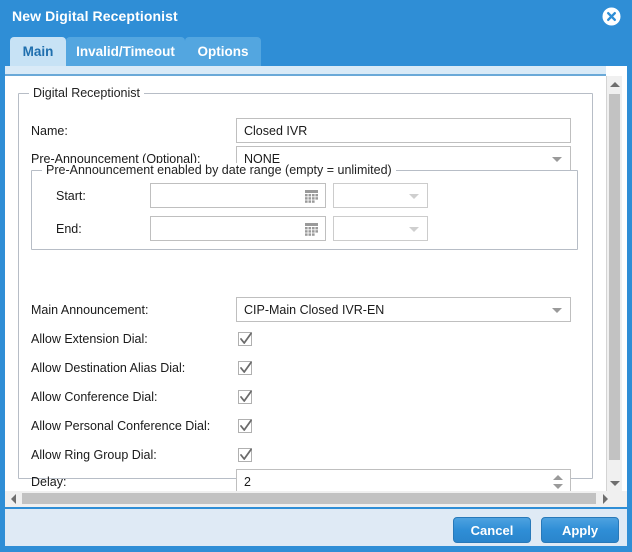 The height and width of the screenshot is (552, 632). Describe the element at coordinates (245, 397) in the screenshot. I see `allow-conference-dial-checkbox` at that location.